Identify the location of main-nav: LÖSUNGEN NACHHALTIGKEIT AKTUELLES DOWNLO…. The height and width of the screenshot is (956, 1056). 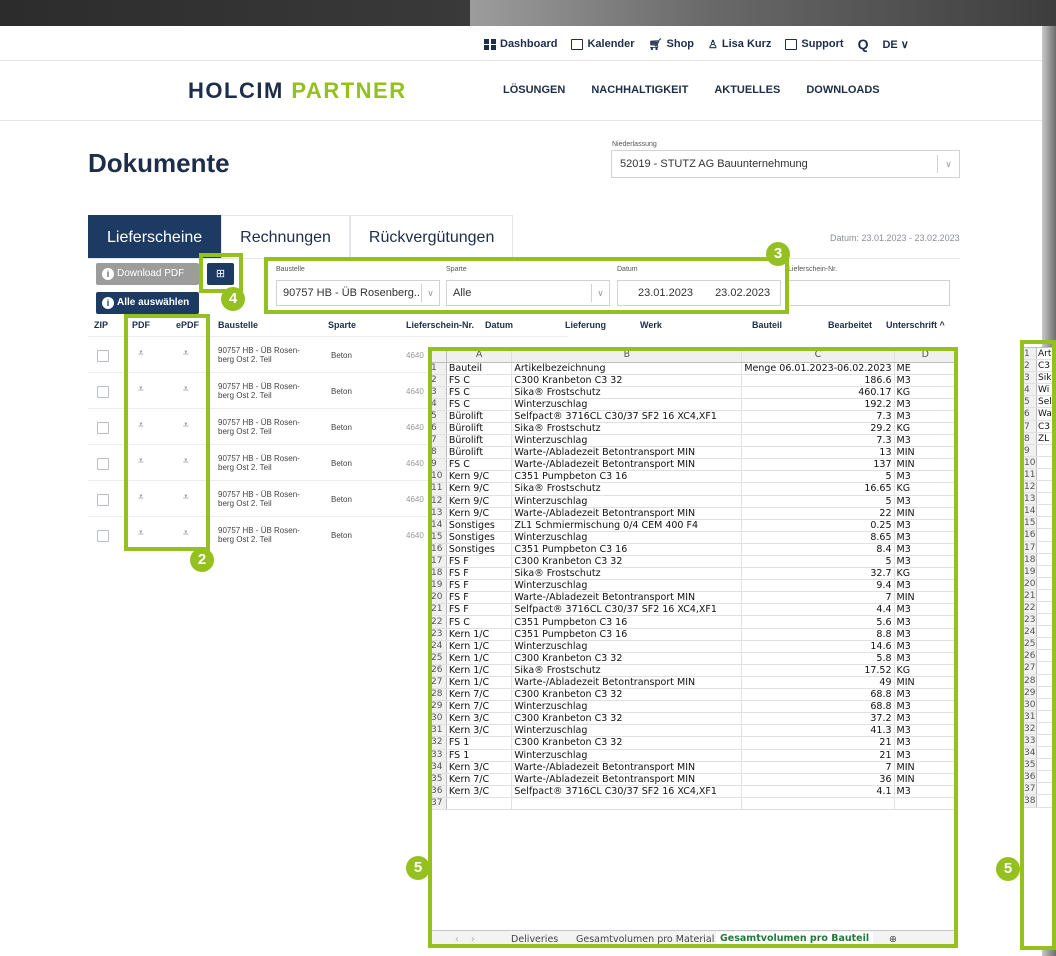
(691, 90).